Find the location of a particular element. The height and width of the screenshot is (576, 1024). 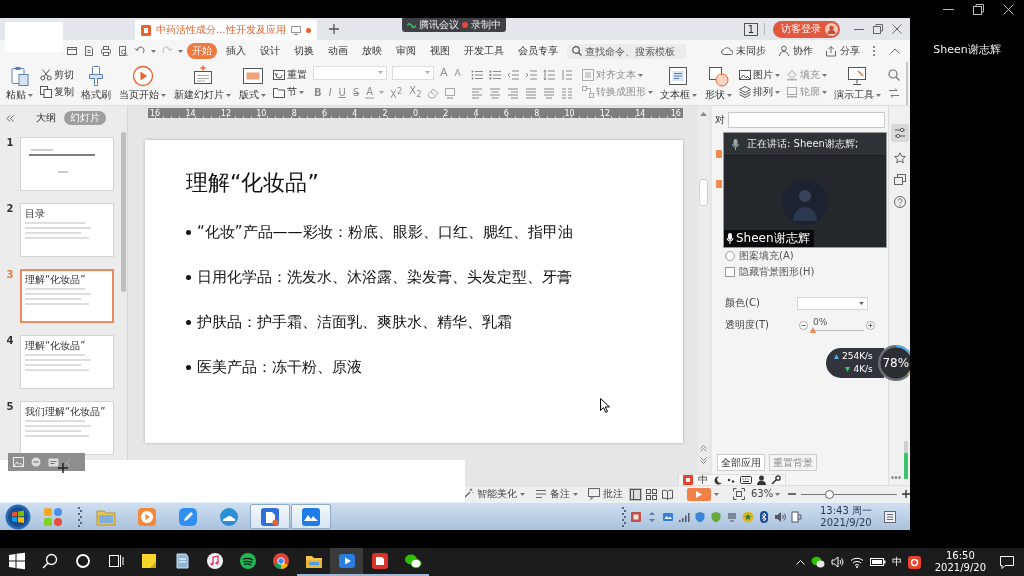

ribbon-button: 图片 is located at coordinates (759, 75).